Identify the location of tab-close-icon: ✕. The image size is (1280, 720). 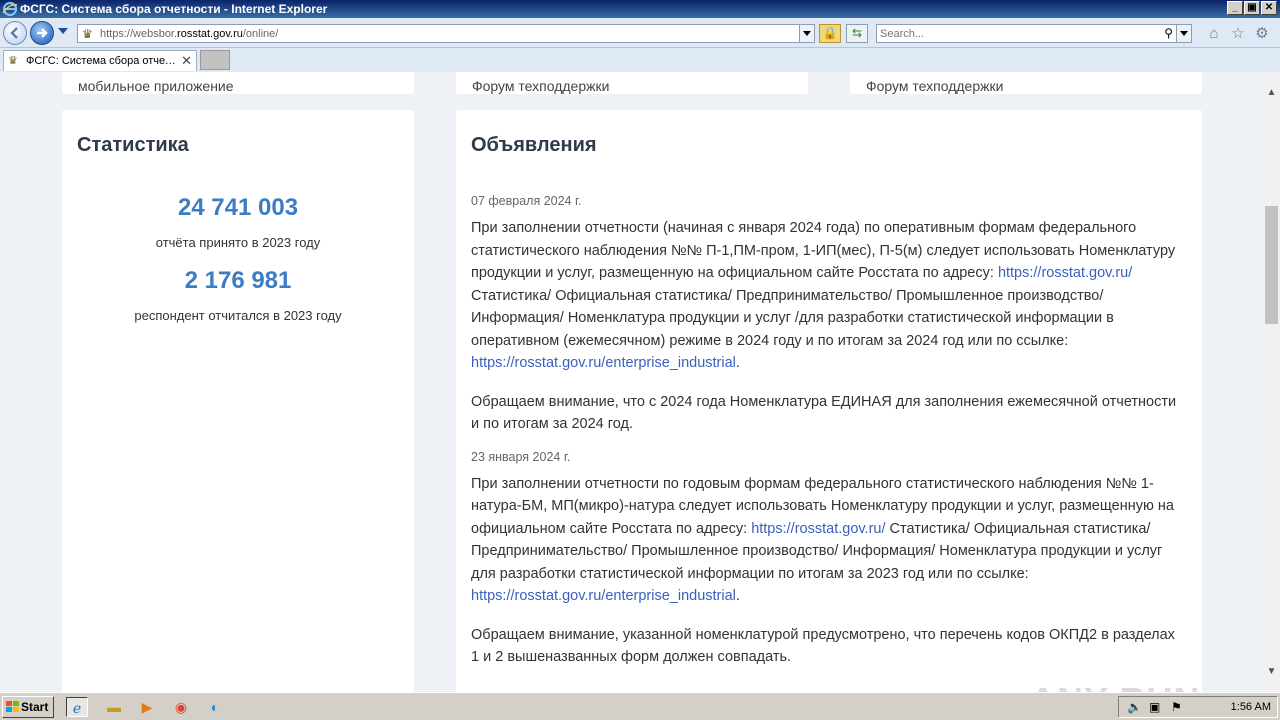
(186, 61).